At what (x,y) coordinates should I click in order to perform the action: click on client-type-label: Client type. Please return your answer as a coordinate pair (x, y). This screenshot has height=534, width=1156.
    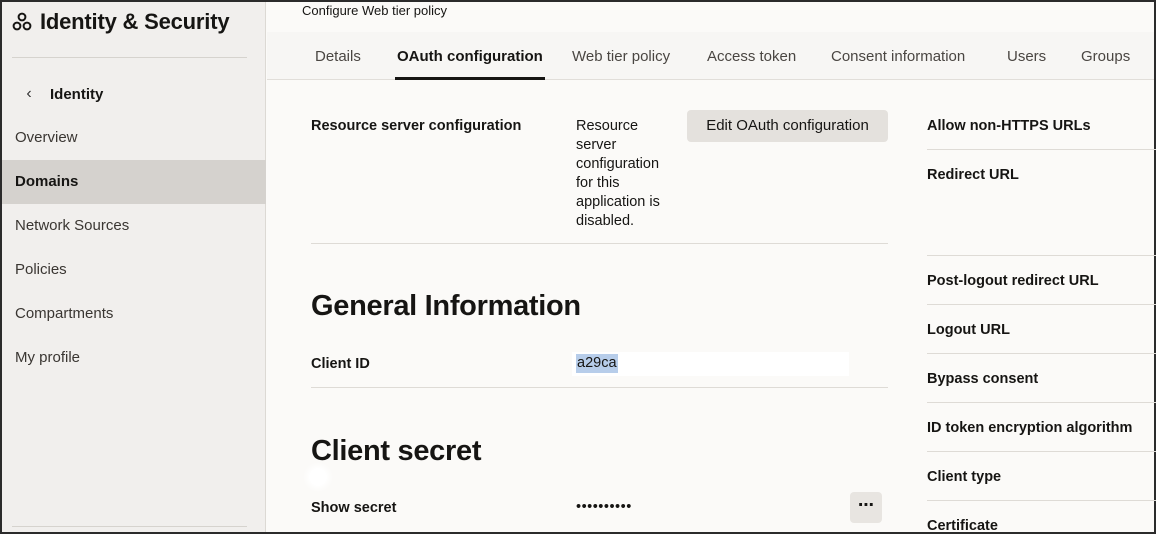
    Looking at the image, I should click on (964, 477).